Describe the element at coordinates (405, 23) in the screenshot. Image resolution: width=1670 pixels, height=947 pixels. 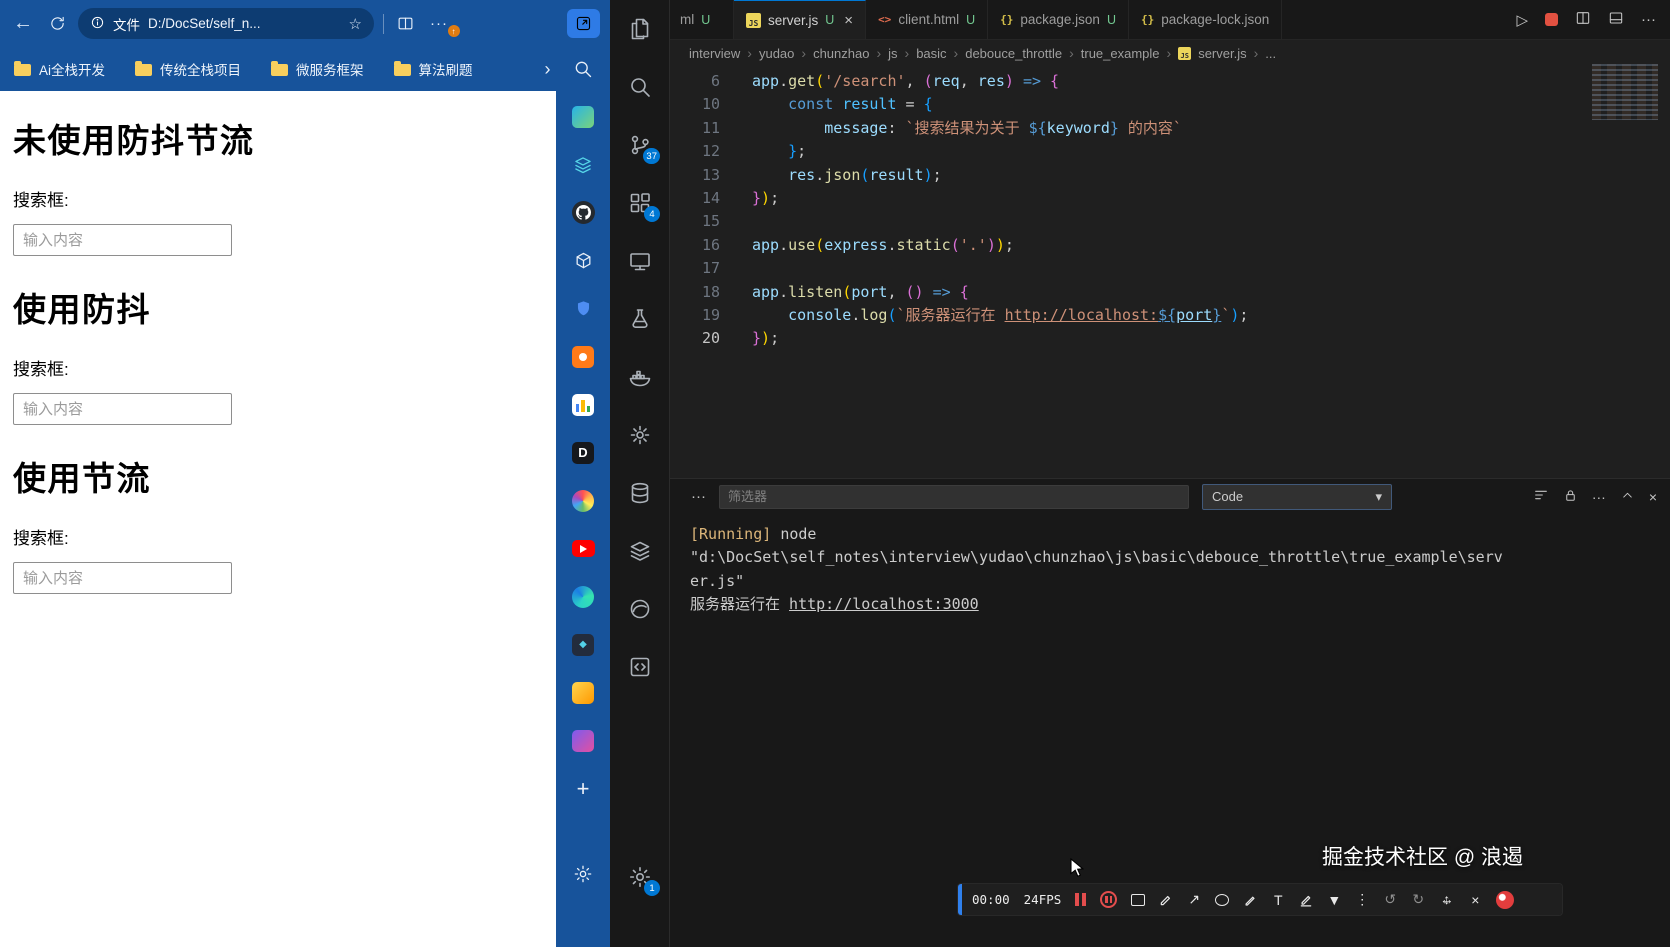
I see `split-screen-button` at that location.